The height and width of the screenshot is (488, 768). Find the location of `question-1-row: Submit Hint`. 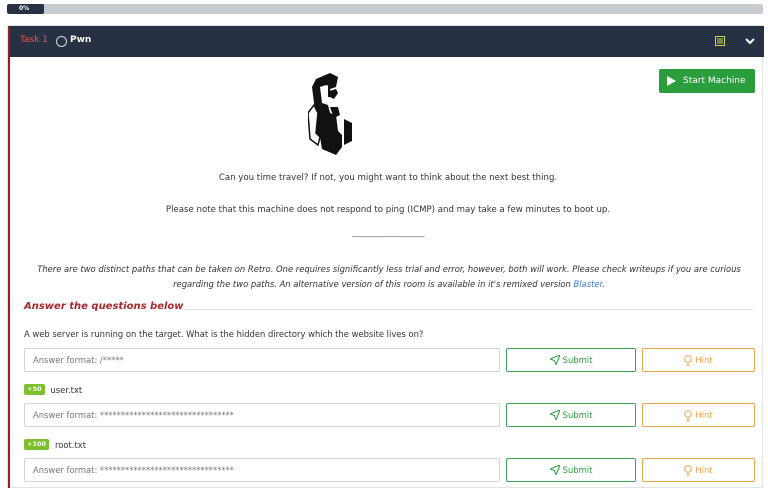

question-1-row: Submit Hint is located at coordinates (389, 360).